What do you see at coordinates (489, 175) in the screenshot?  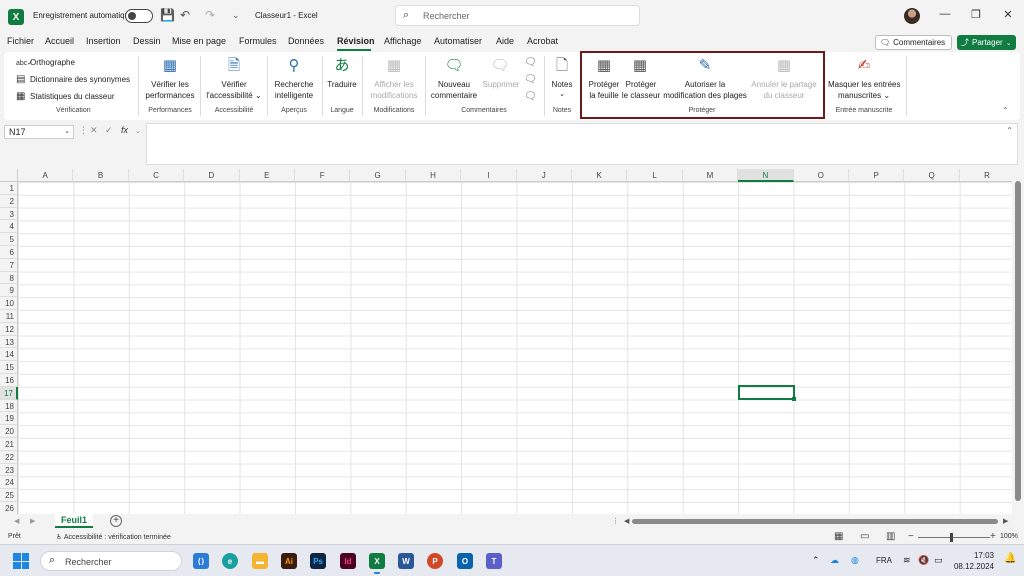 I see `column-header: I` at bounding box center [489, 175].